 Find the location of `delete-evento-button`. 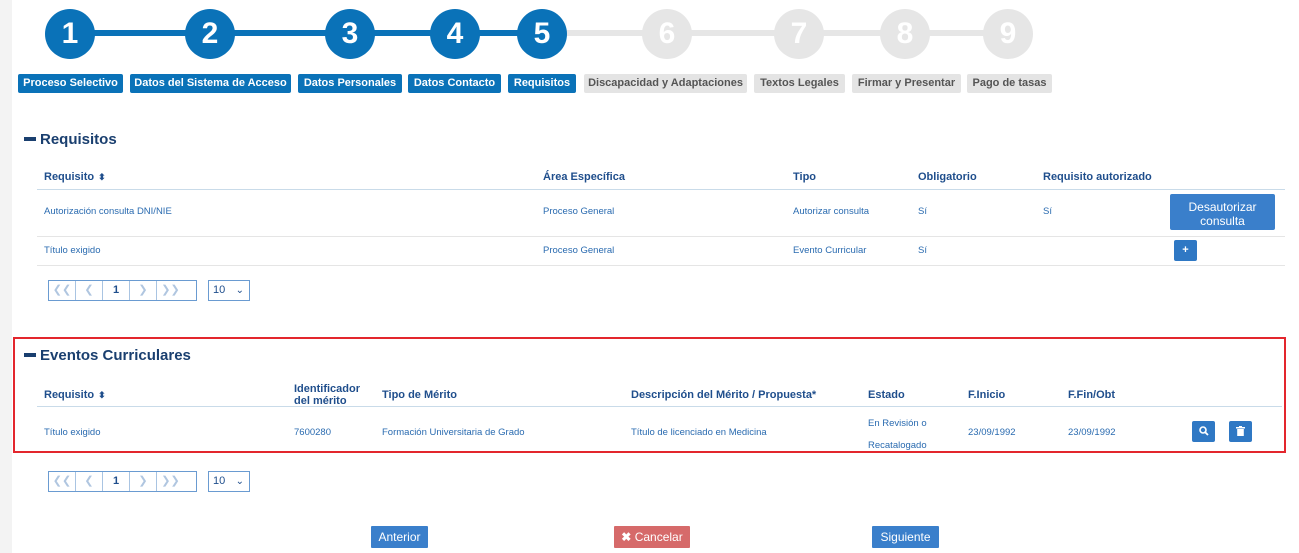

delete-evento-button is located at coordinates (1240, 431).